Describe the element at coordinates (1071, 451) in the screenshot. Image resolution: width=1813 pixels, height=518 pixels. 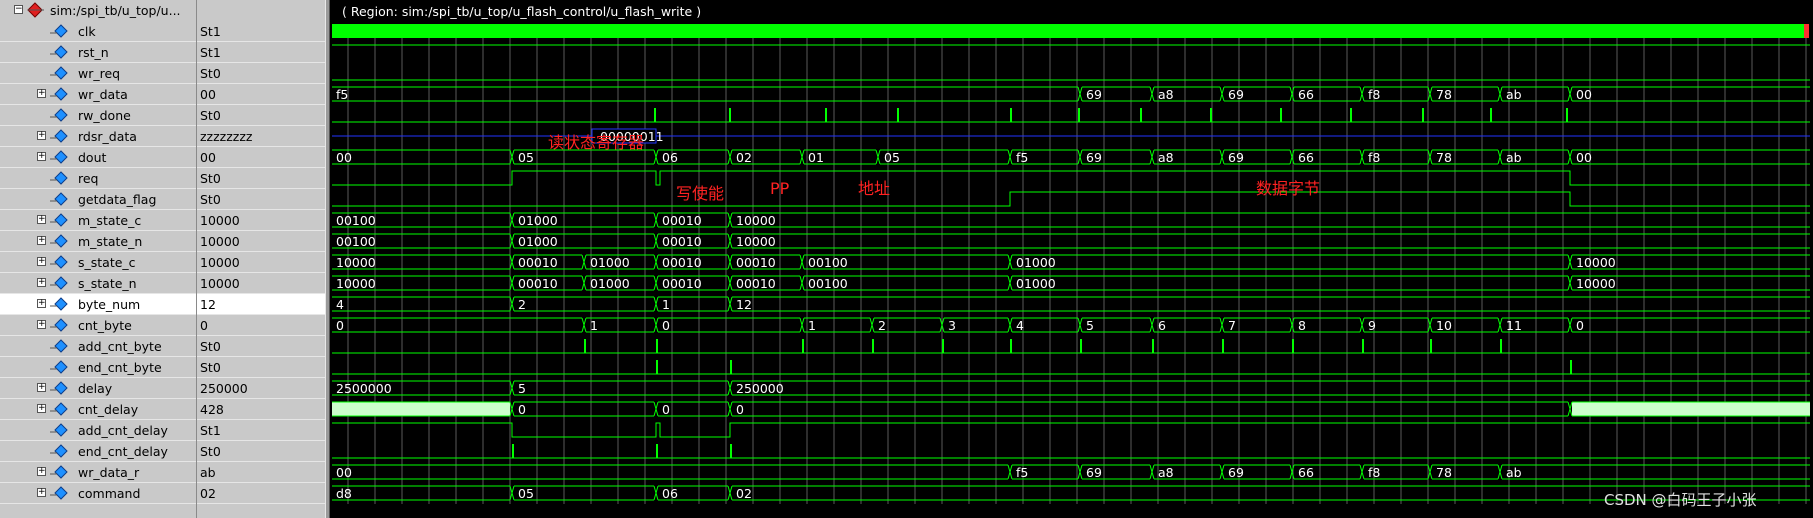
I see `wave-end_cnt_delay` at that location.